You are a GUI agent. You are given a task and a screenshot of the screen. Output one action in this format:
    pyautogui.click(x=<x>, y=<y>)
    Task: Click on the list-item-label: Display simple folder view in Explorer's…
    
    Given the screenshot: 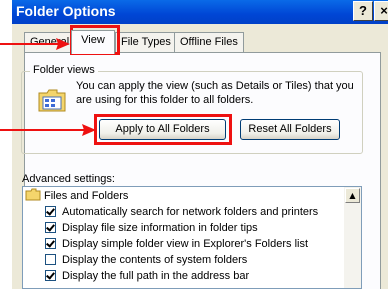 What is the action you would take?
    pyautogui.click(x=185, y=244)
    